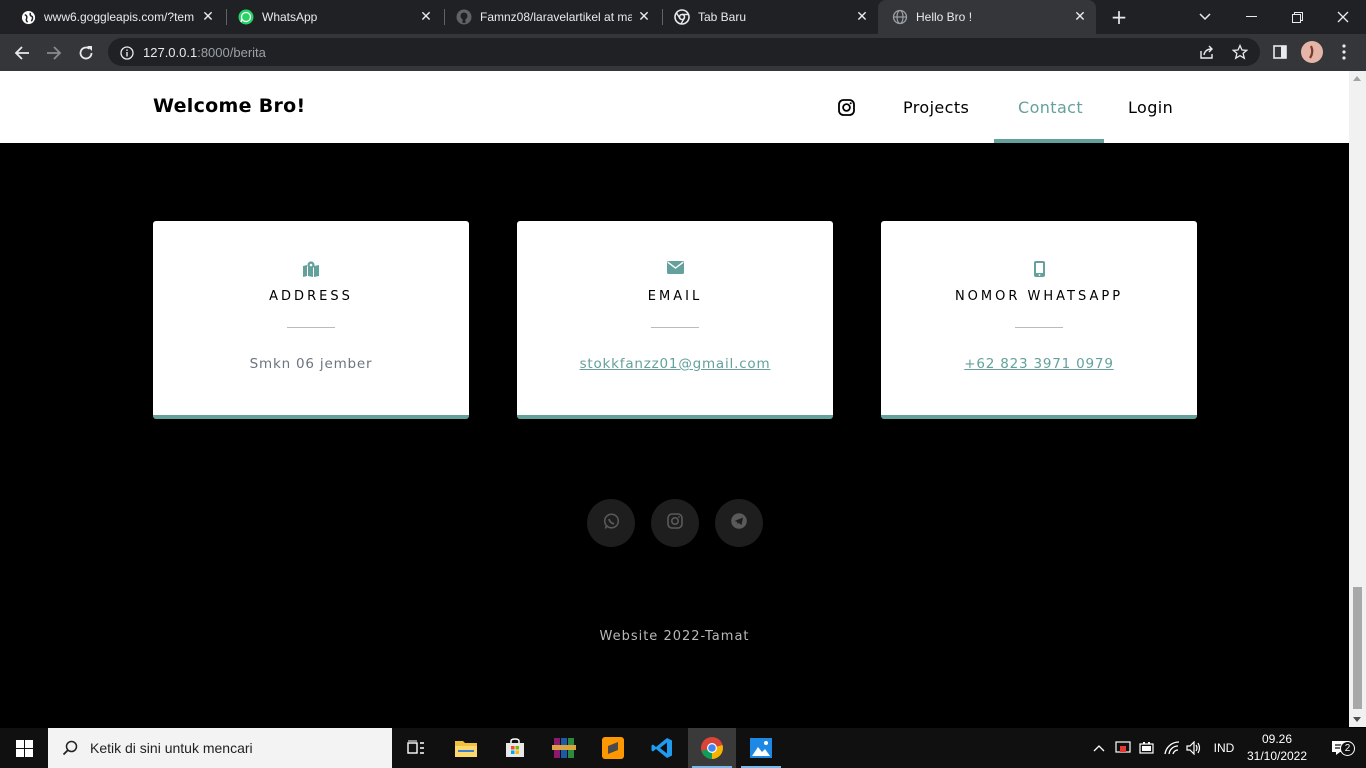 This screenshot has width=1366, height=768. I want to click on tab-title: WhatsApp, so click(290, 17).